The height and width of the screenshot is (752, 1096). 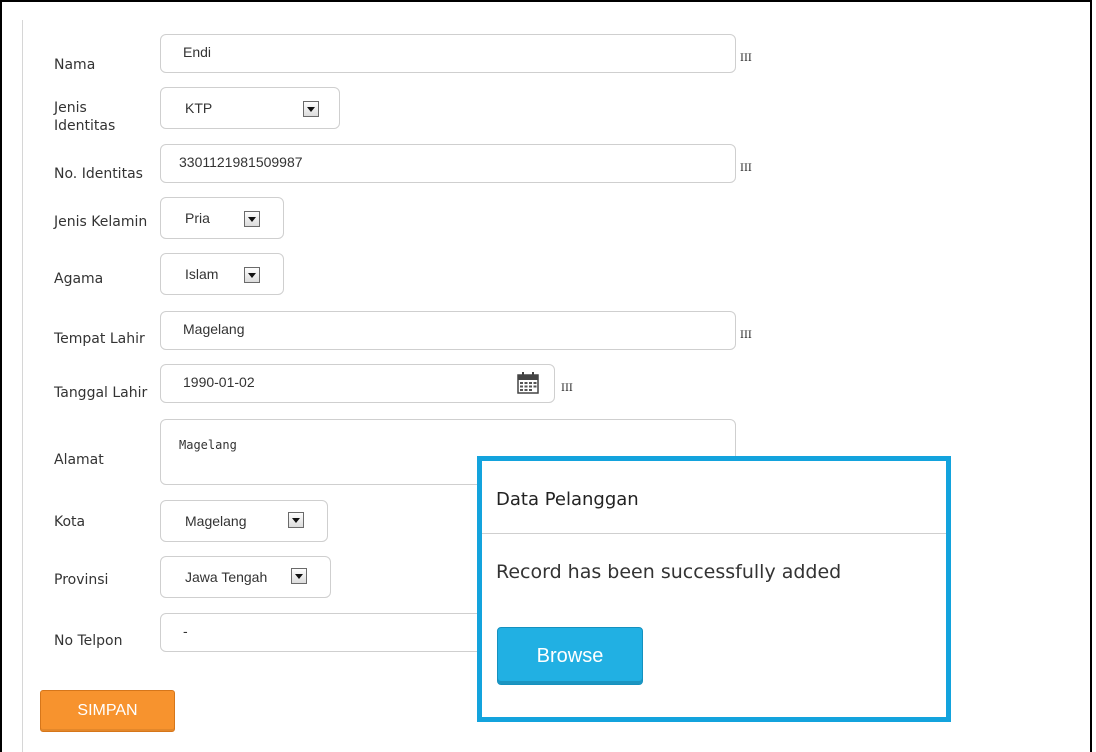 I want to click on dialog-message: Record has been successfully added, so click(x=669, y=572).